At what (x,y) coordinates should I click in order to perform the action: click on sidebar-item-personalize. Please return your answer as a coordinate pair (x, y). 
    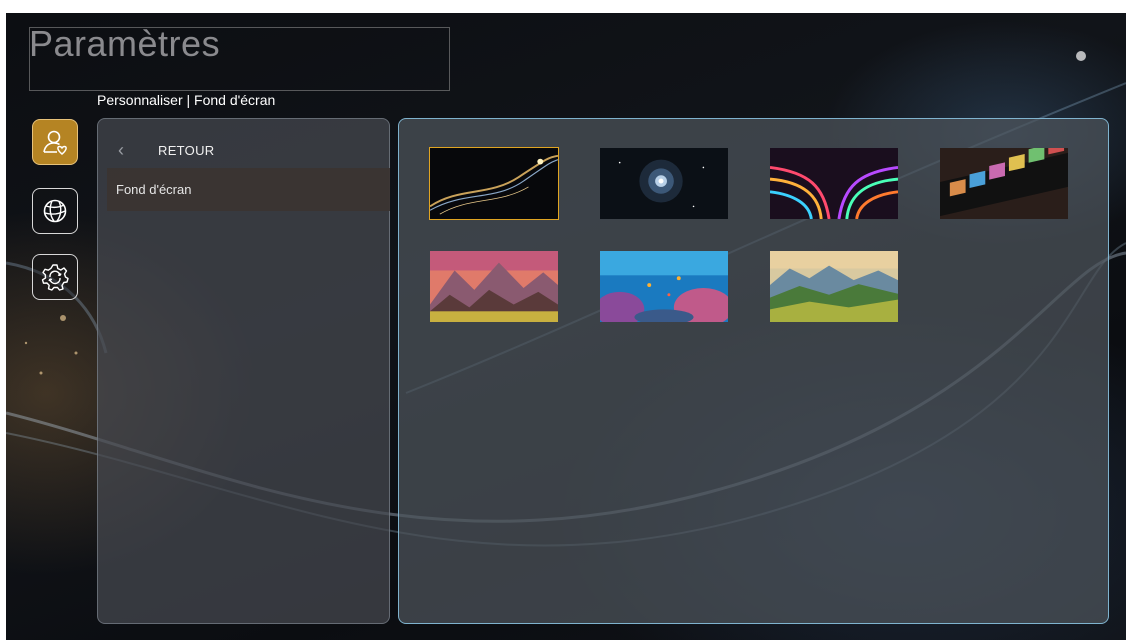
    Looking at the image, I should click on (55, 142).